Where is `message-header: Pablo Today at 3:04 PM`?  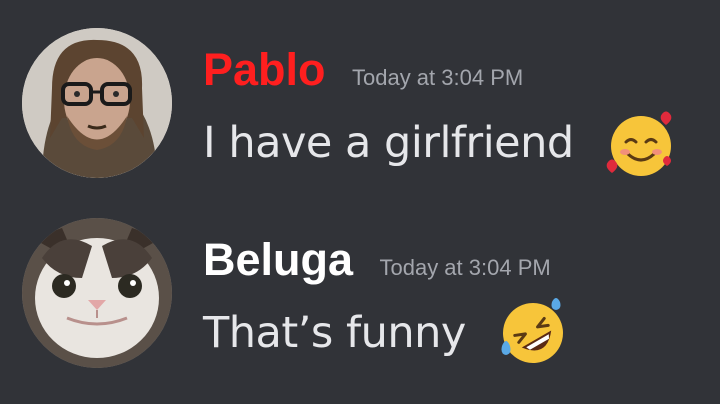
message-header: Pablo Today at 3:04 PM is located at coordinates (363, 70).